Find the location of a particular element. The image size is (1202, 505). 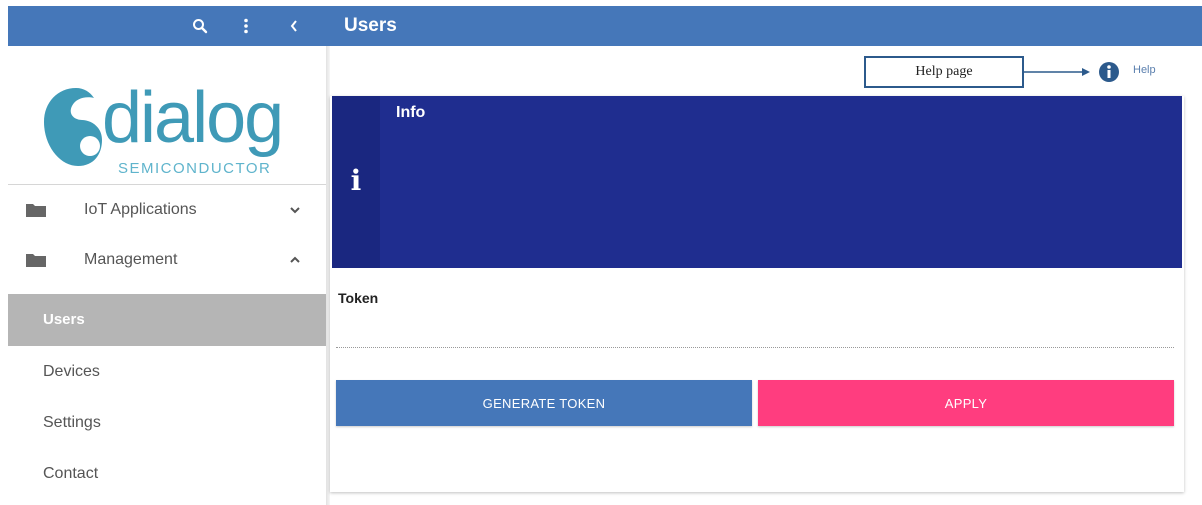

sidebar-group-management: Management is located at coordinates (167, 260).